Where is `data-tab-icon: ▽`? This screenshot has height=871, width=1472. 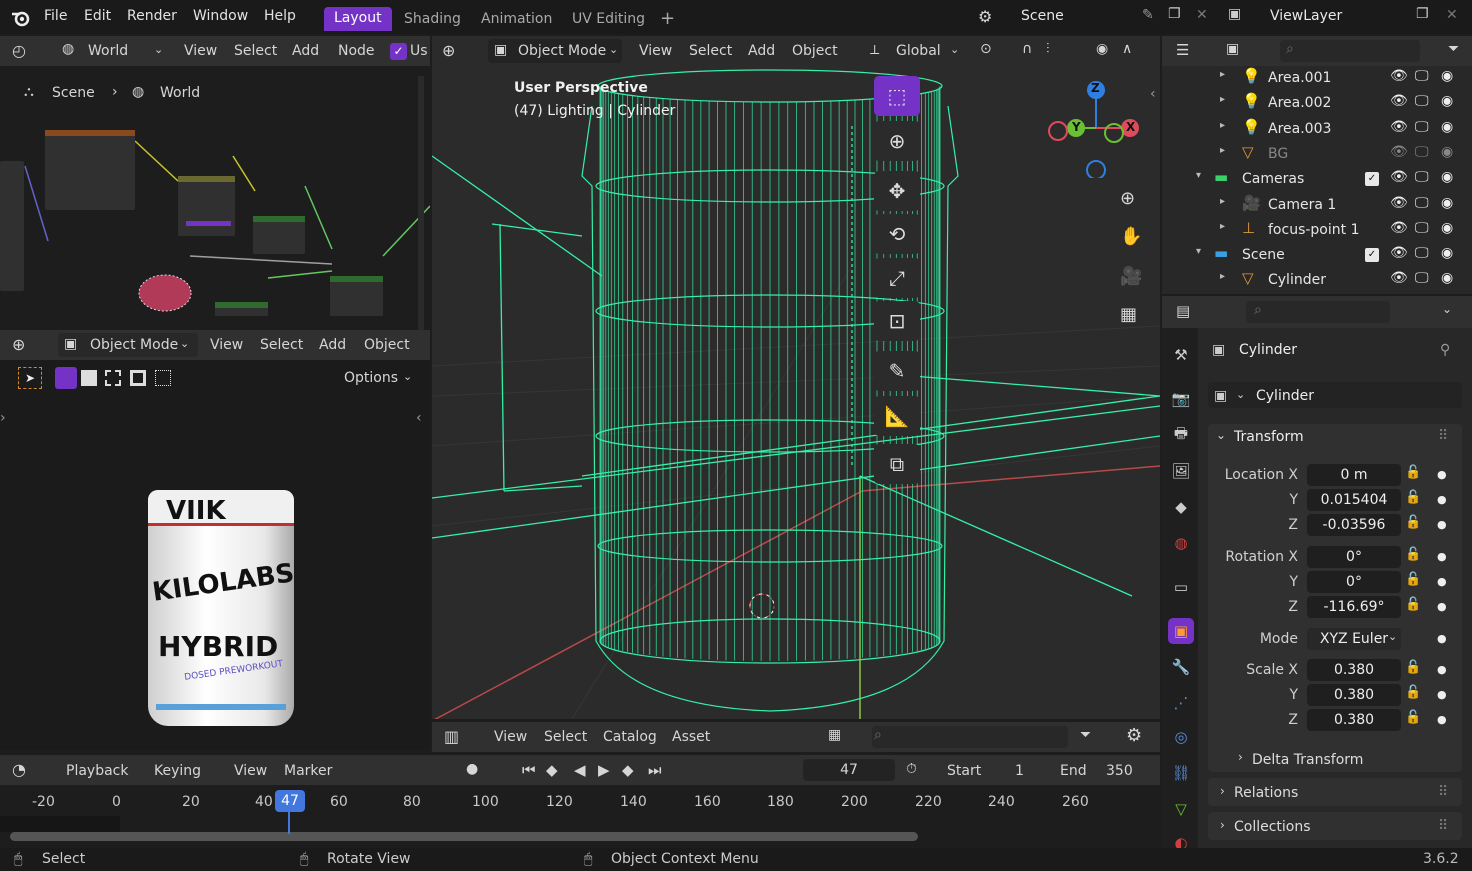
data-tab-icon: ▽ is located at coordinates (1181, 809).